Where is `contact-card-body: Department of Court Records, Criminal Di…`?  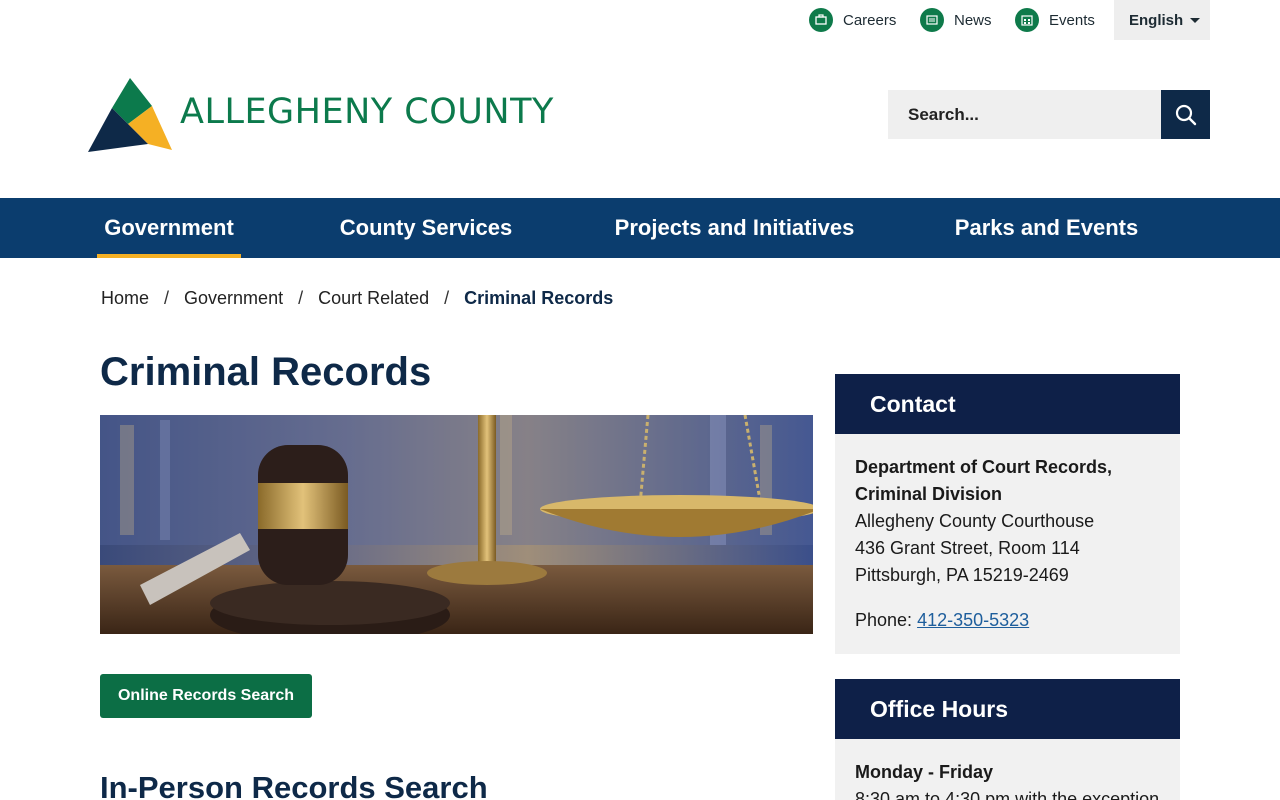 contact-card-body: Department of Court Records, Criminal Di… is located at coordinates (1007, 544).